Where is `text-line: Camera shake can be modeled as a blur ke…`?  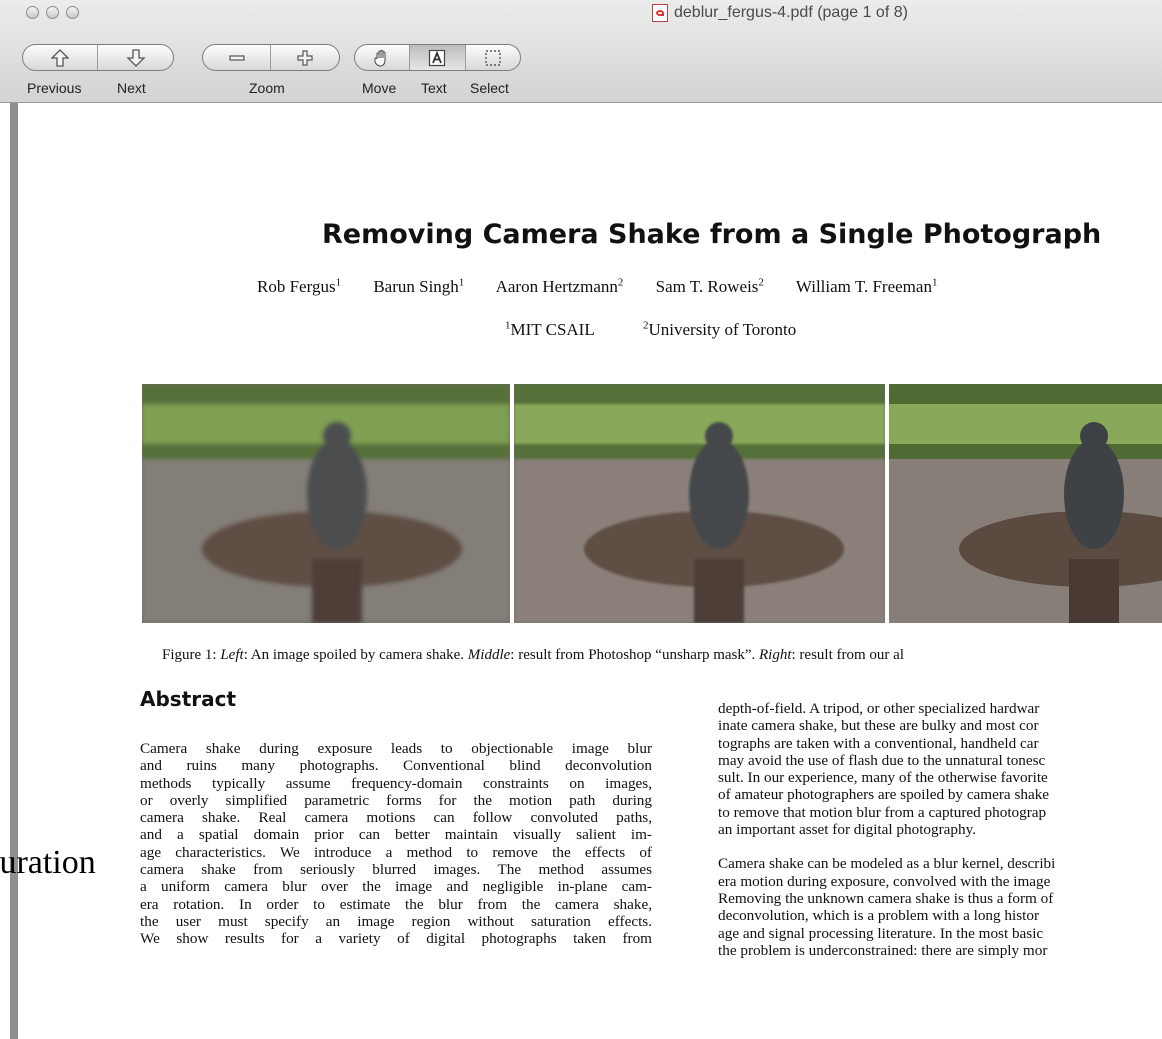
text-line: Camera shake can be modeled as a blur ke… is located at coordinates (887, 864).